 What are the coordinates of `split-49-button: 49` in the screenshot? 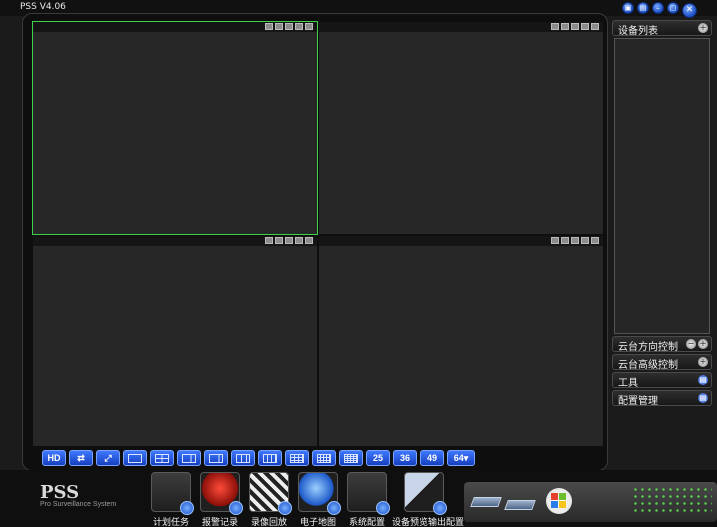 It's located at (432, 458).